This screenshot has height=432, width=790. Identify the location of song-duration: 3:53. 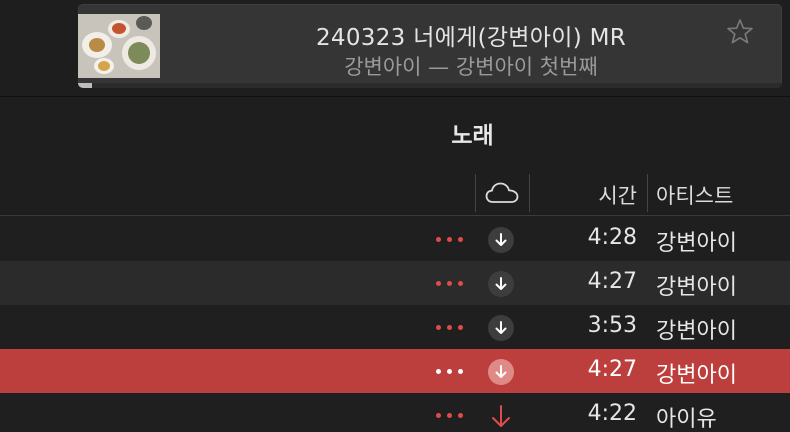
(612, 325).